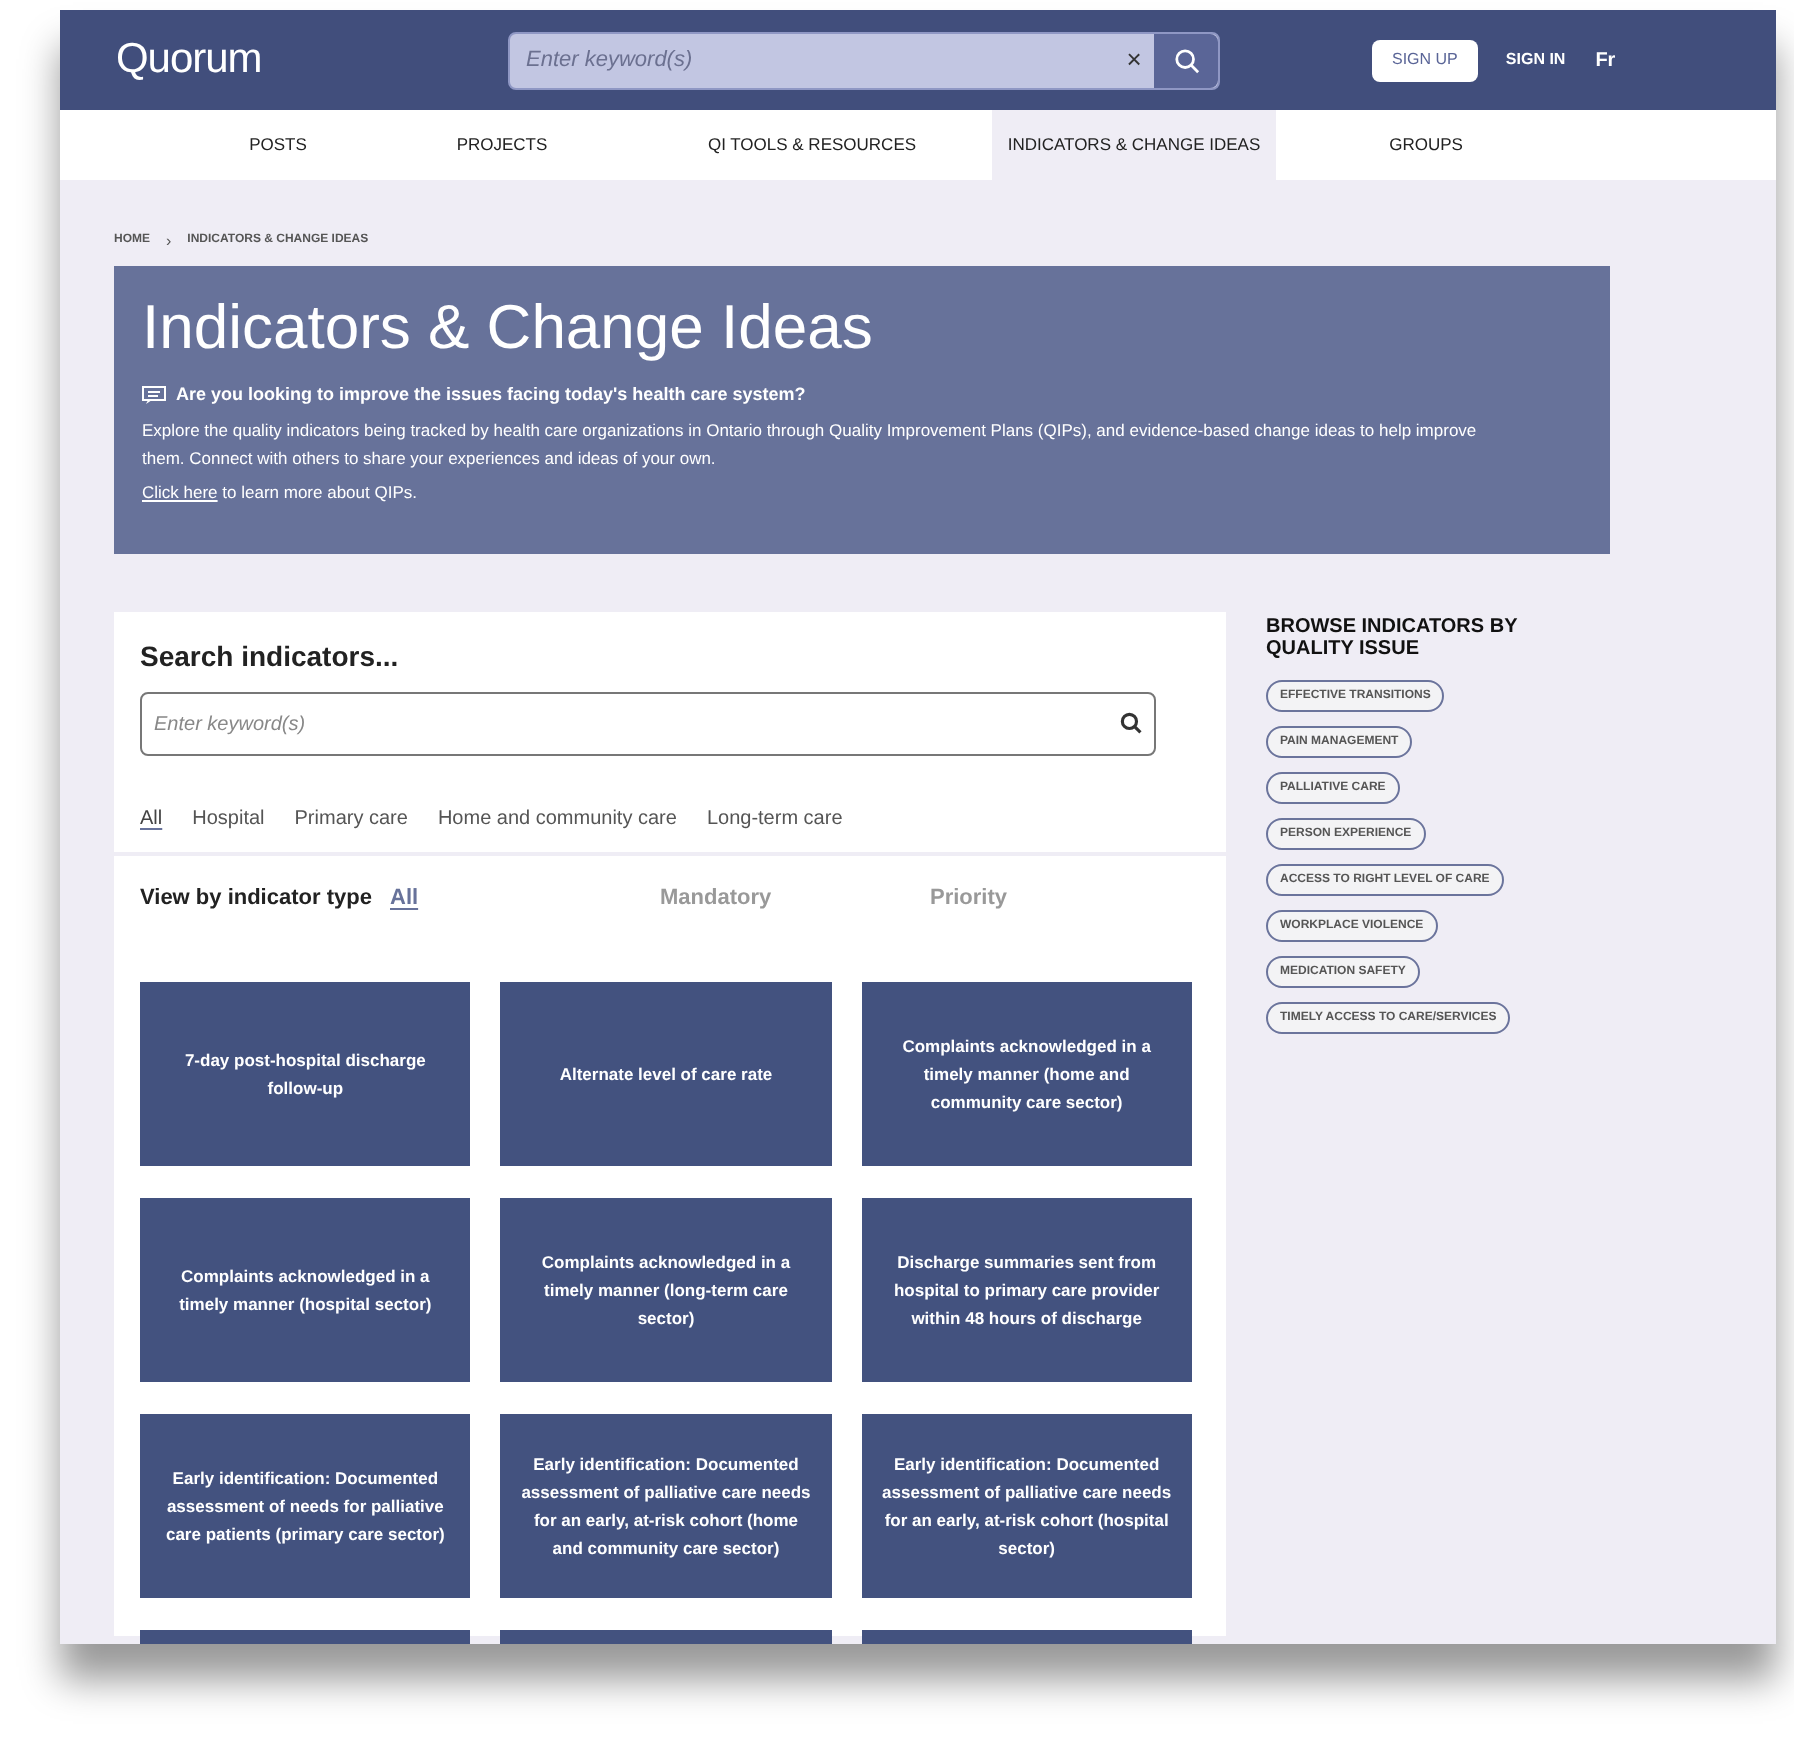 Image resolution: width=1794 pixels, height=1738 pixels. What do you see at coordinates (351, 819) in the screenshot?
I see `sector-tab: Primary care` at bounding box center [351, 819].